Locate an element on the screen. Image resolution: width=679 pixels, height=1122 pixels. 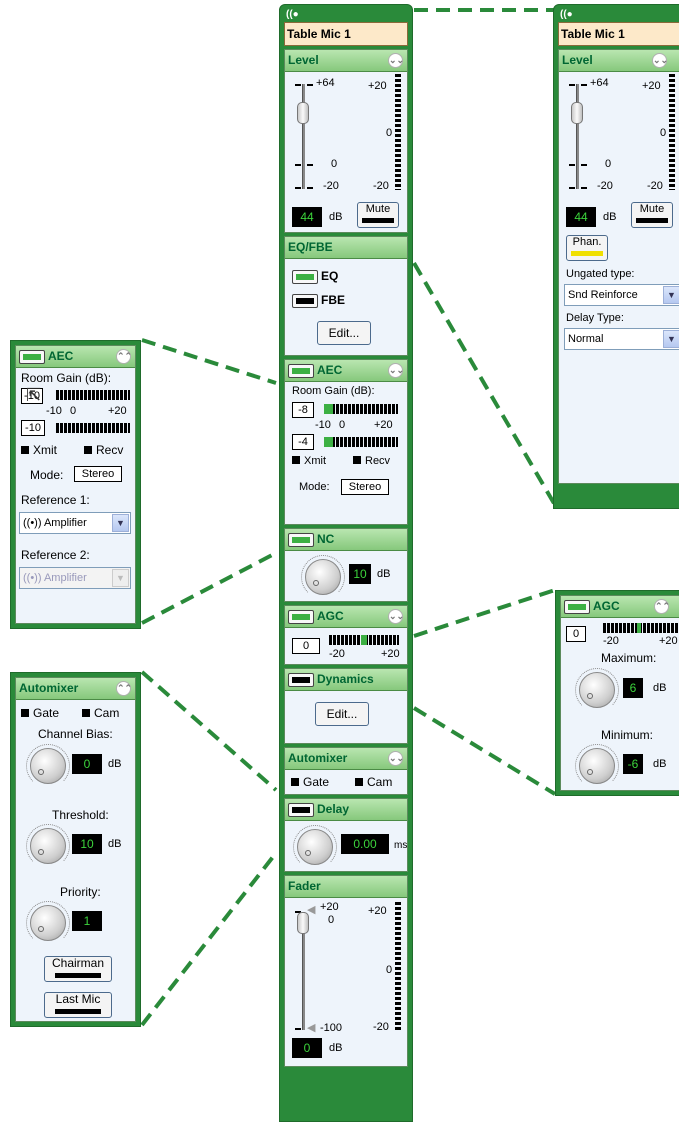
reference1-value: ((•)) Amplifier is located at coordinates (55, 523).